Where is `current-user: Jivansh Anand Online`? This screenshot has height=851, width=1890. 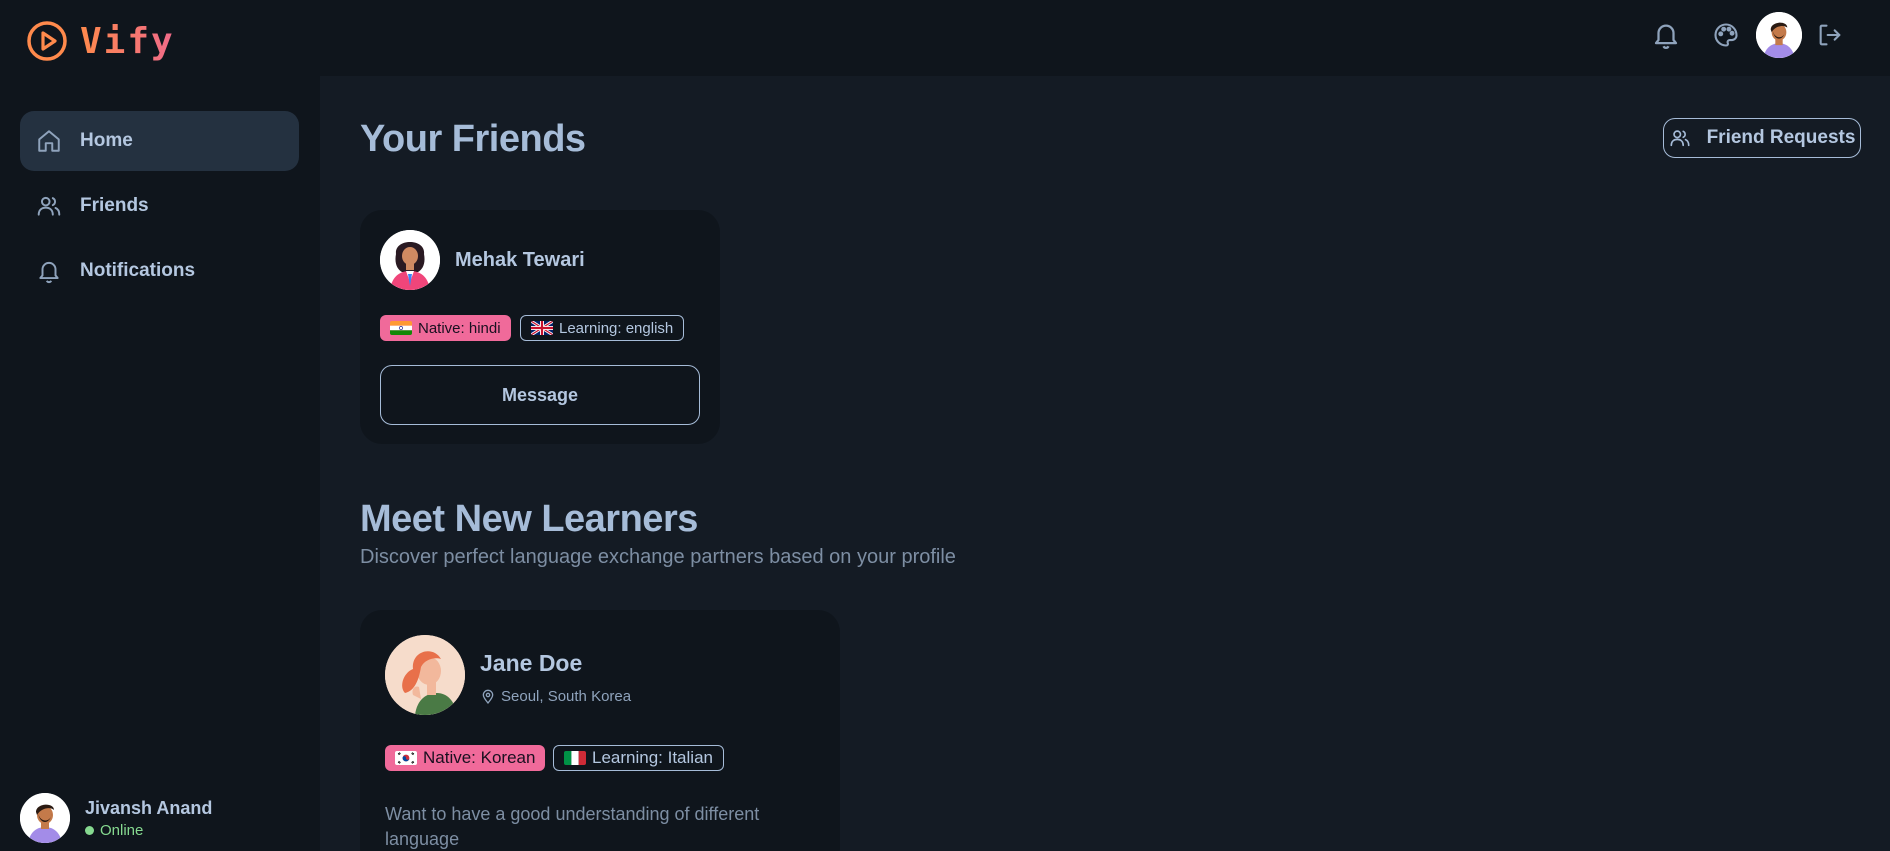
current-user: Jivansh Anand Online is located at coordinates (116, 818).